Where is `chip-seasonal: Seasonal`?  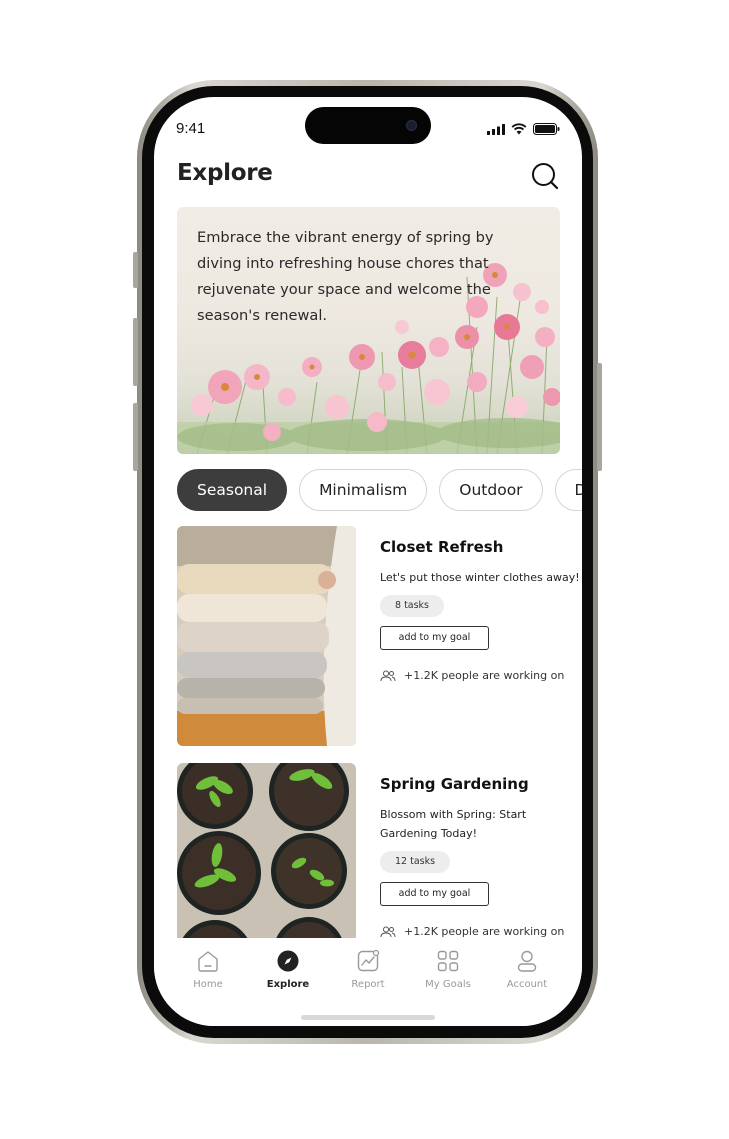
chip-seasonal: Seasonal is located at coordinates (232, 490).